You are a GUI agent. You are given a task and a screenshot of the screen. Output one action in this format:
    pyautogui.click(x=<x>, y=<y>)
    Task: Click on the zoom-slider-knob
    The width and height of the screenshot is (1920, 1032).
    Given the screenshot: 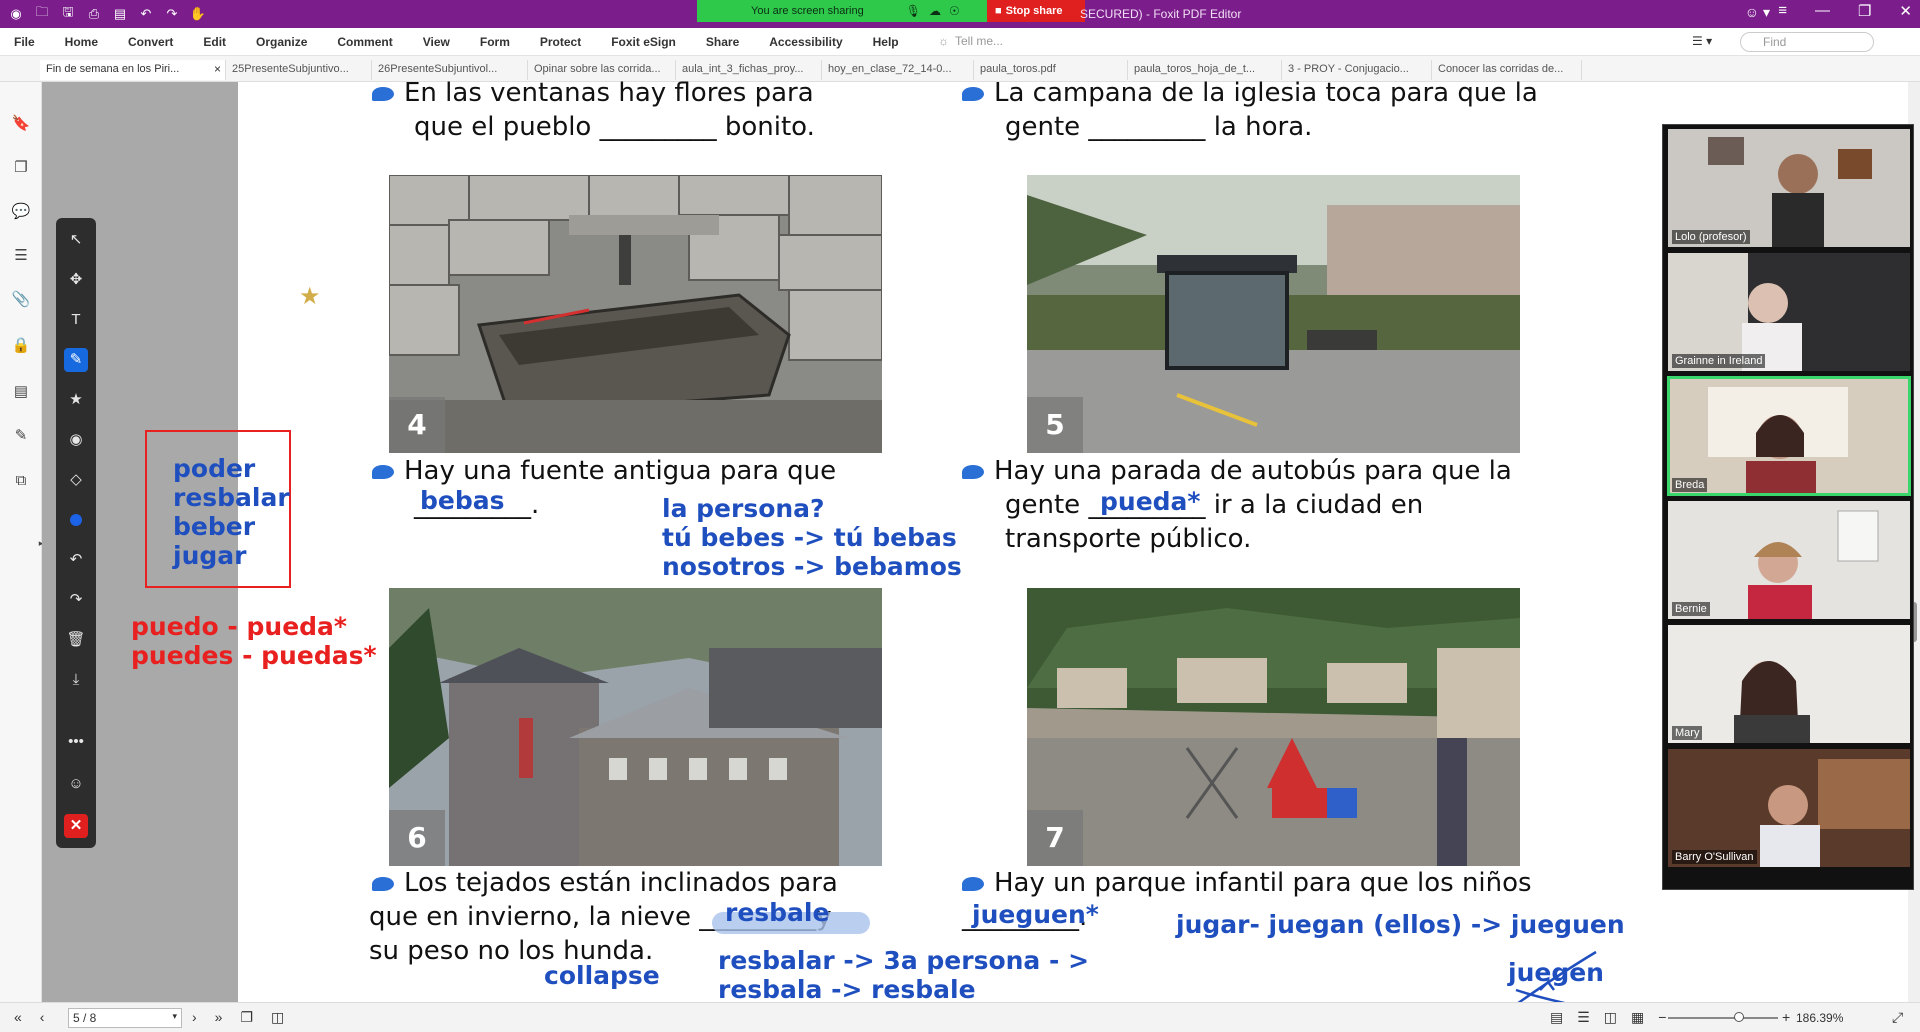 What is the action you would take?
    pyautogui.click(x=1739, y=1017)
    